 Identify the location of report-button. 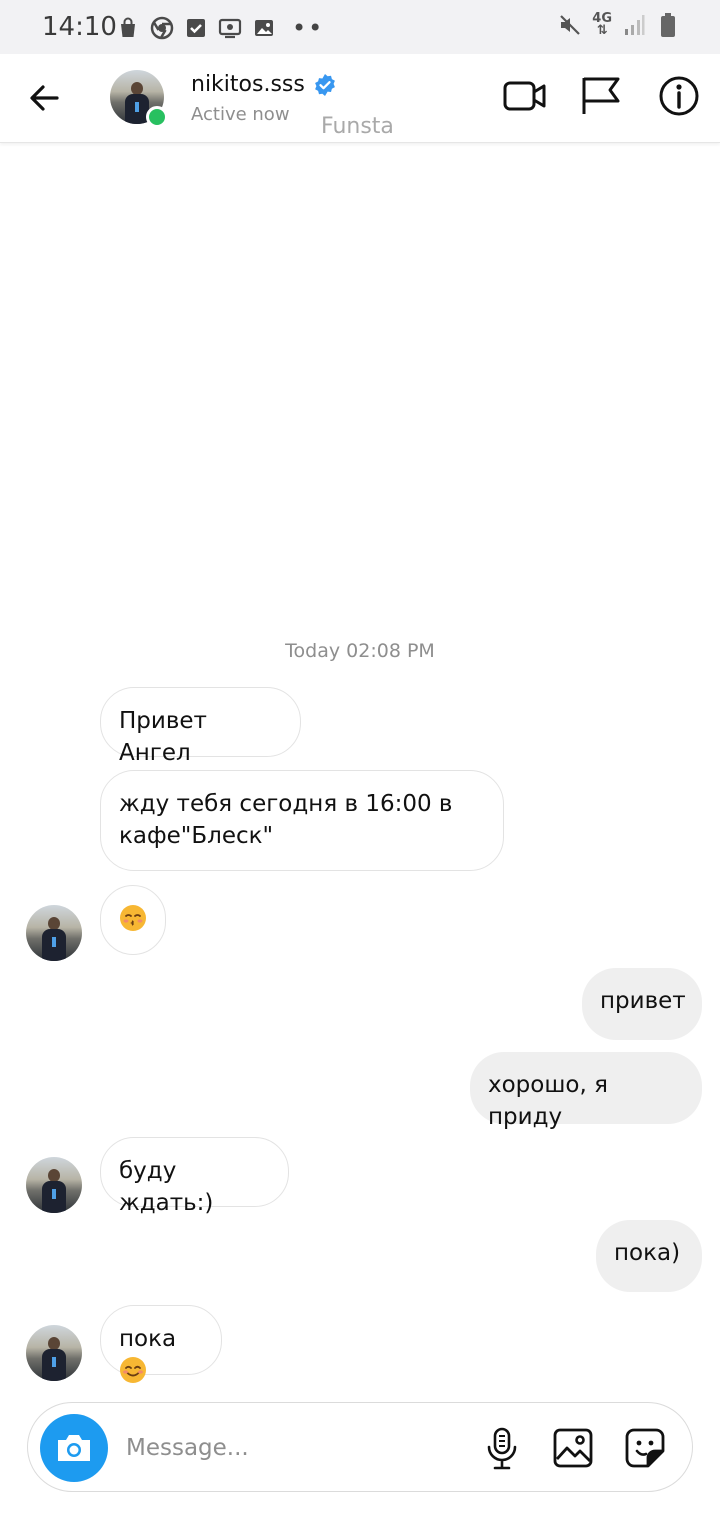
(600, 96).